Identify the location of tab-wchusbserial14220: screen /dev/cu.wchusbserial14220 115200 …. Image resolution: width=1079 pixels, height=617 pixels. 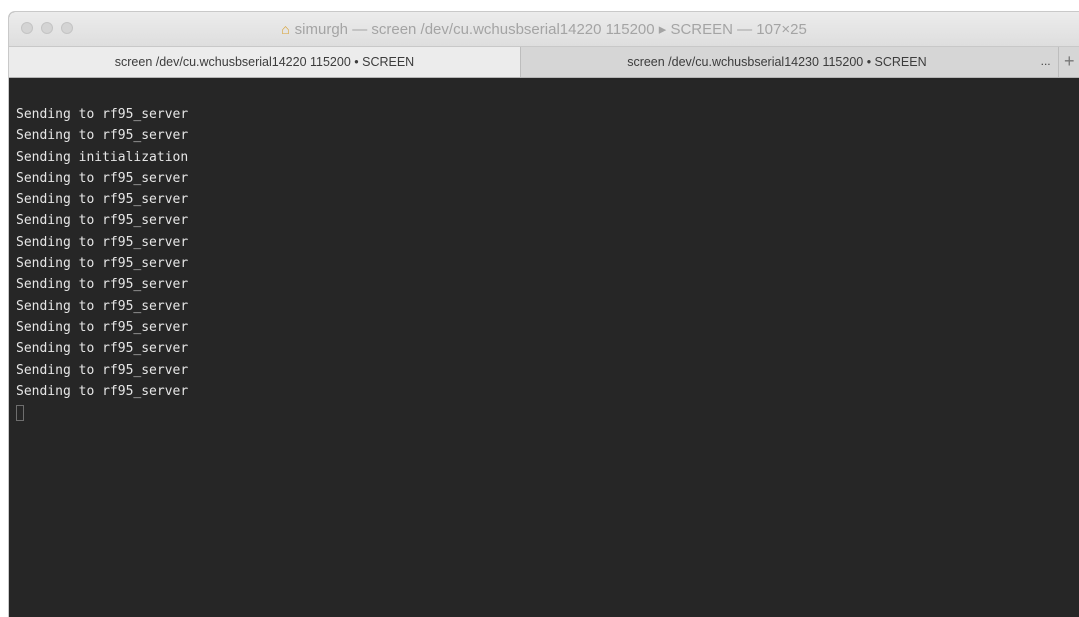
(265, 62).